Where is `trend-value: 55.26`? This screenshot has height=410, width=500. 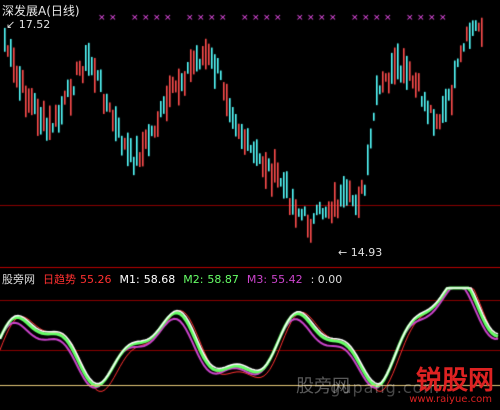 trend-value: 55.26 is located at coordinates (96, 279).